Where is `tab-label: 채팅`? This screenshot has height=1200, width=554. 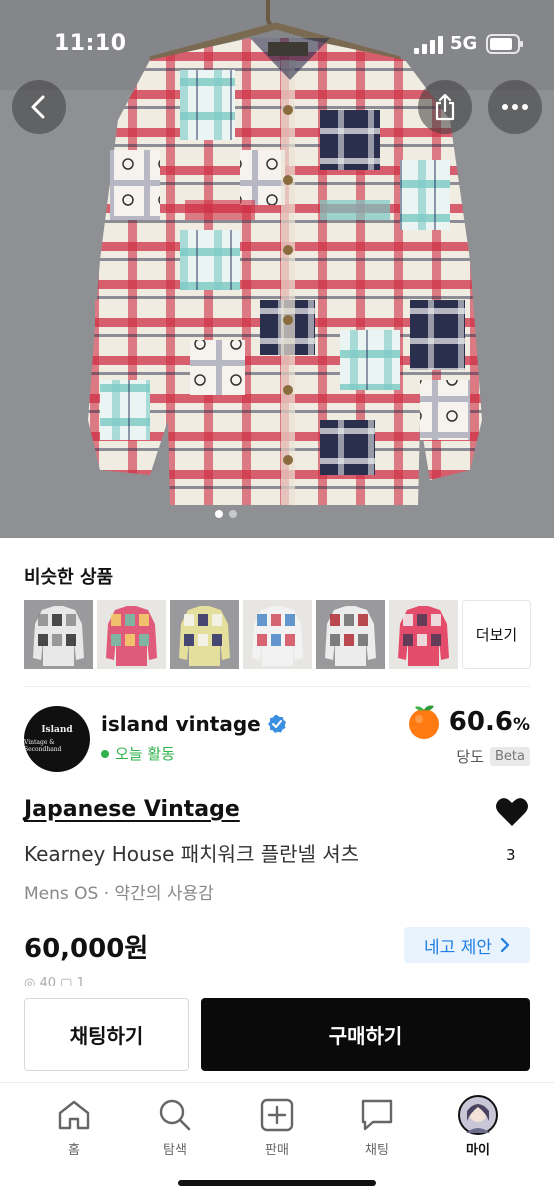
tab-label: 채팅 is located at coordinates (377, 1150).